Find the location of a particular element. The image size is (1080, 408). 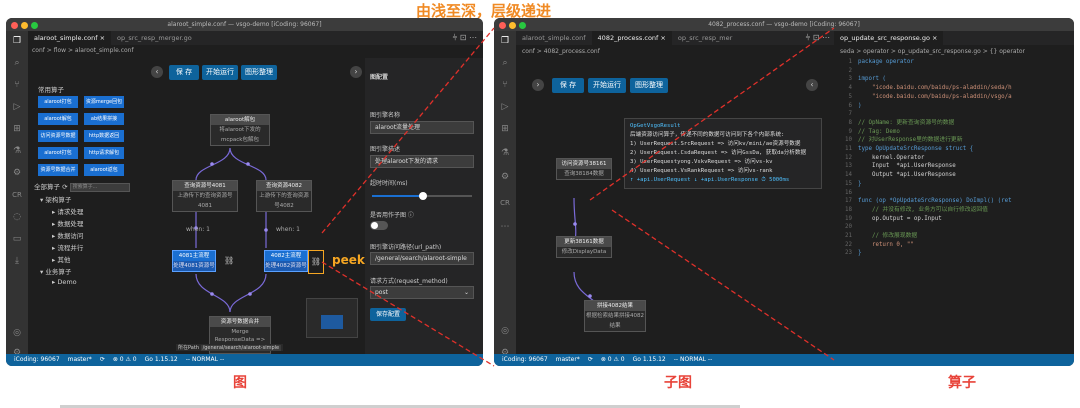

caption-subgraph: 子图 is located at coordinates (678, 383).